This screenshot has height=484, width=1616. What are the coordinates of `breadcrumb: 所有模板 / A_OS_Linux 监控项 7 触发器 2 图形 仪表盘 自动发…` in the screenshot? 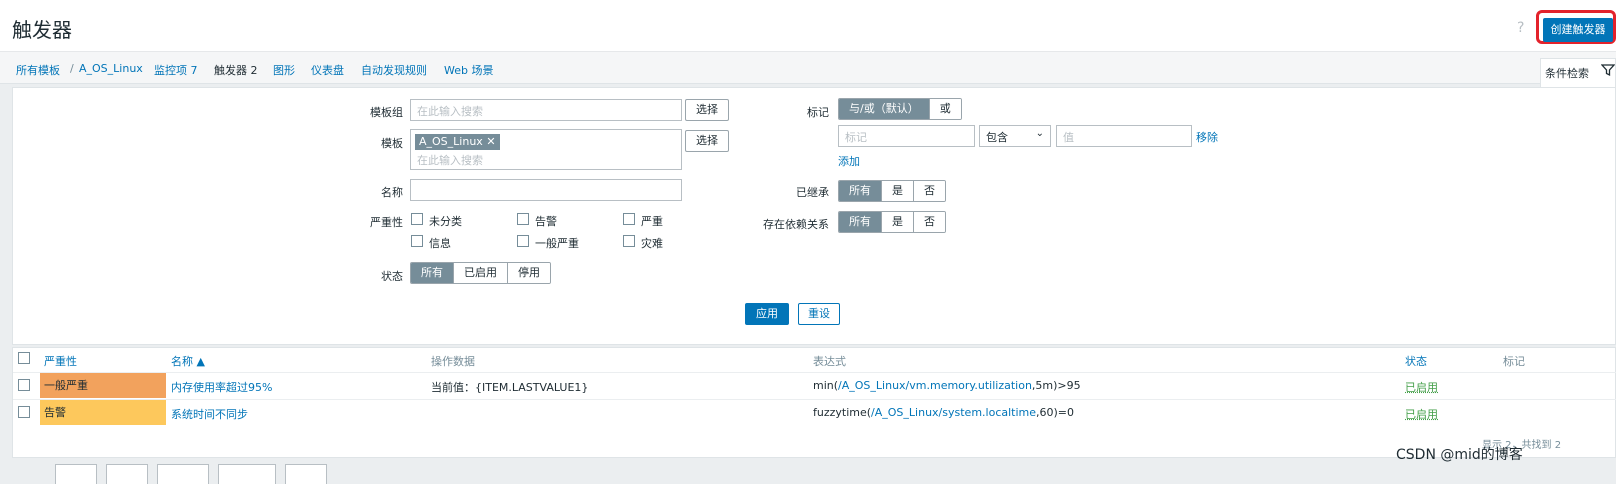 It's located at (808, 68).